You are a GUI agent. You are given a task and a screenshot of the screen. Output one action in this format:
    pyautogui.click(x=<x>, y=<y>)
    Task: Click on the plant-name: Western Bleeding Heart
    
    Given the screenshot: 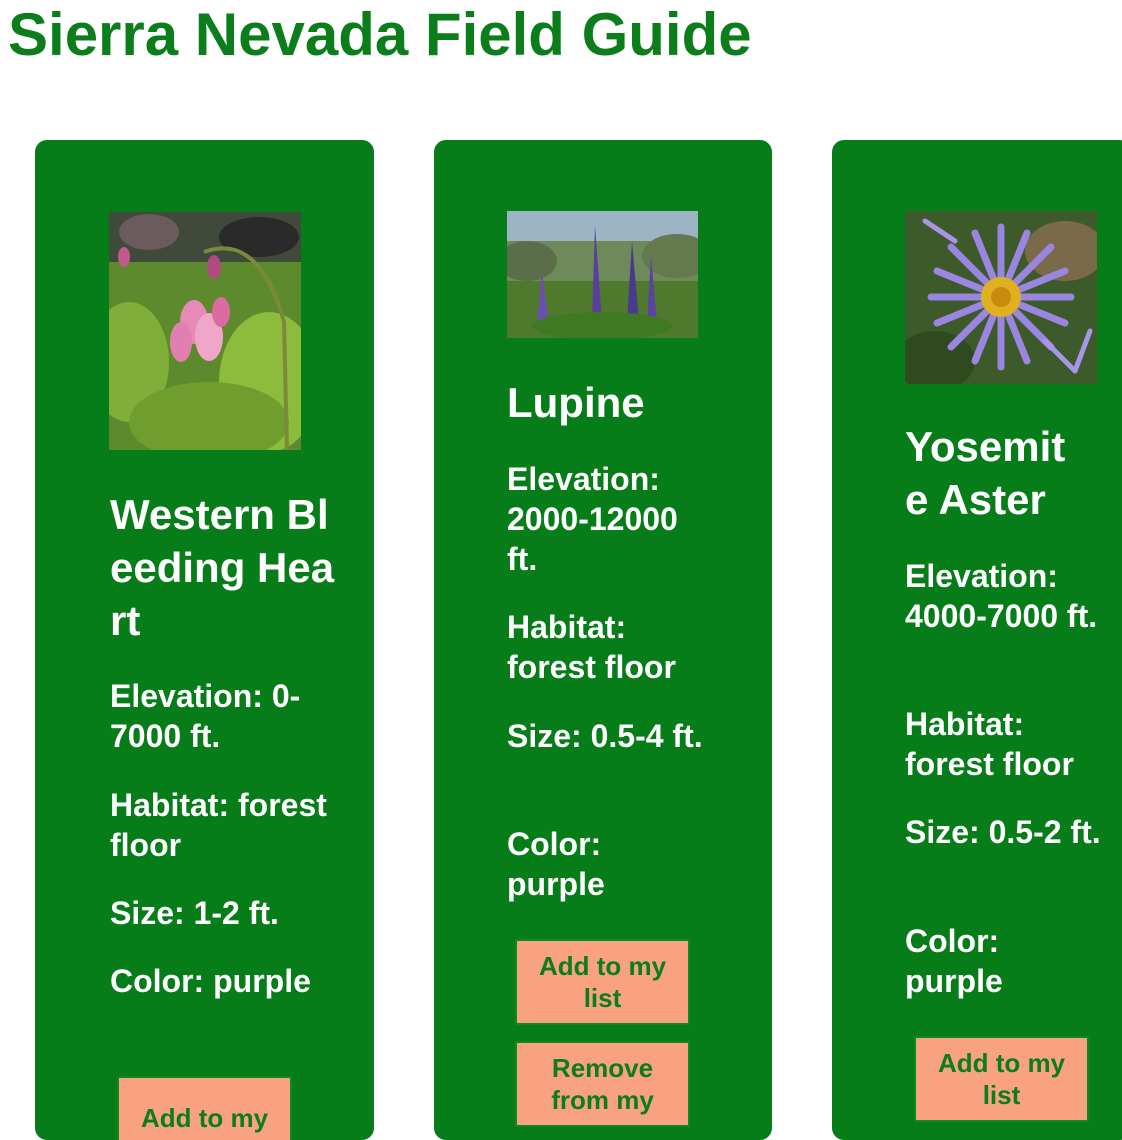 What is the action you would take?
    pyautogui.click(x=222, y=567)
    